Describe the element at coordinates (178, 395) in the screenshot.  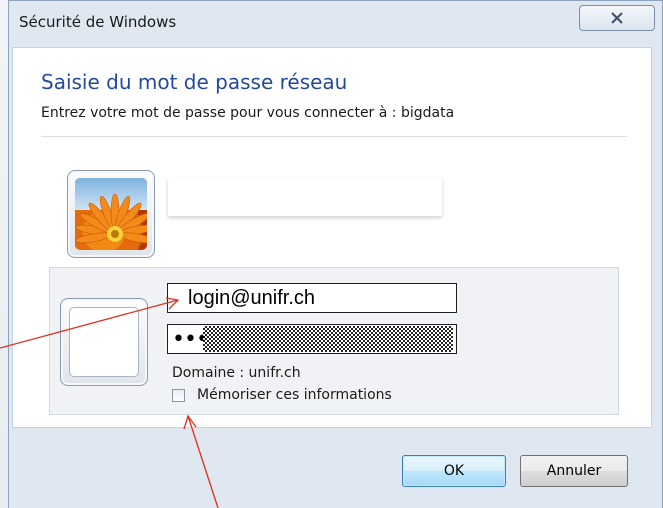
I see `remember-checkbox` at that location.